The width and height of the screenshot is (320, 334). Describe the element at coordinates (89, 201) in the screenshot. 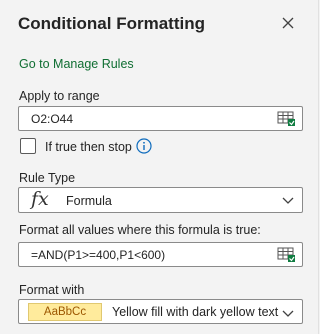

I see `rule-type-value: Formula` at that location.